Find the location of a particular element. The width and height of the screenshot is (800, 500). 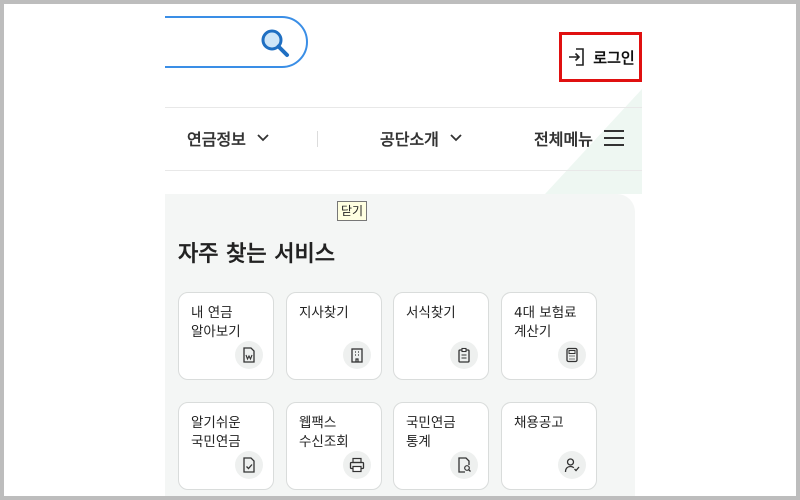

calculator-icon is located at coordinates (572, 355).